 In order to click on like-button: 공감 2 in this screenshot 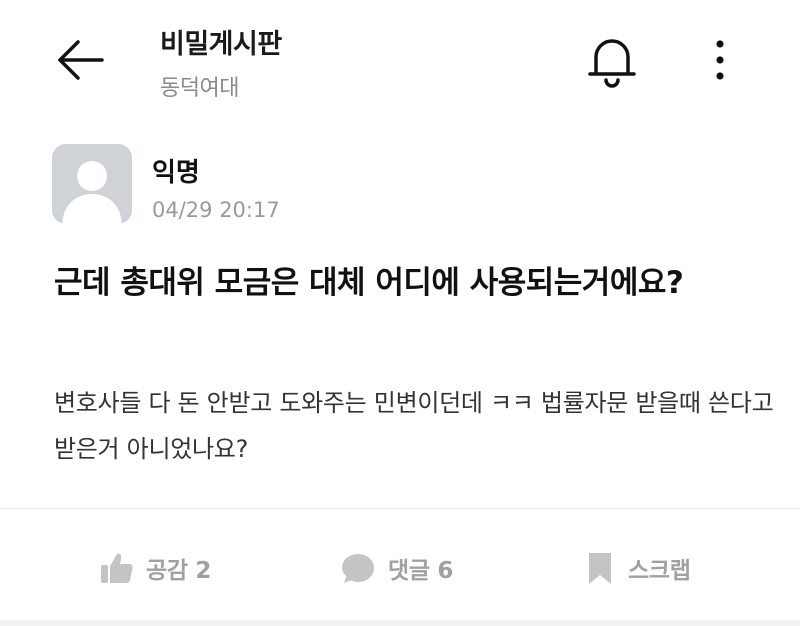, I will do `click(154, 568)`.